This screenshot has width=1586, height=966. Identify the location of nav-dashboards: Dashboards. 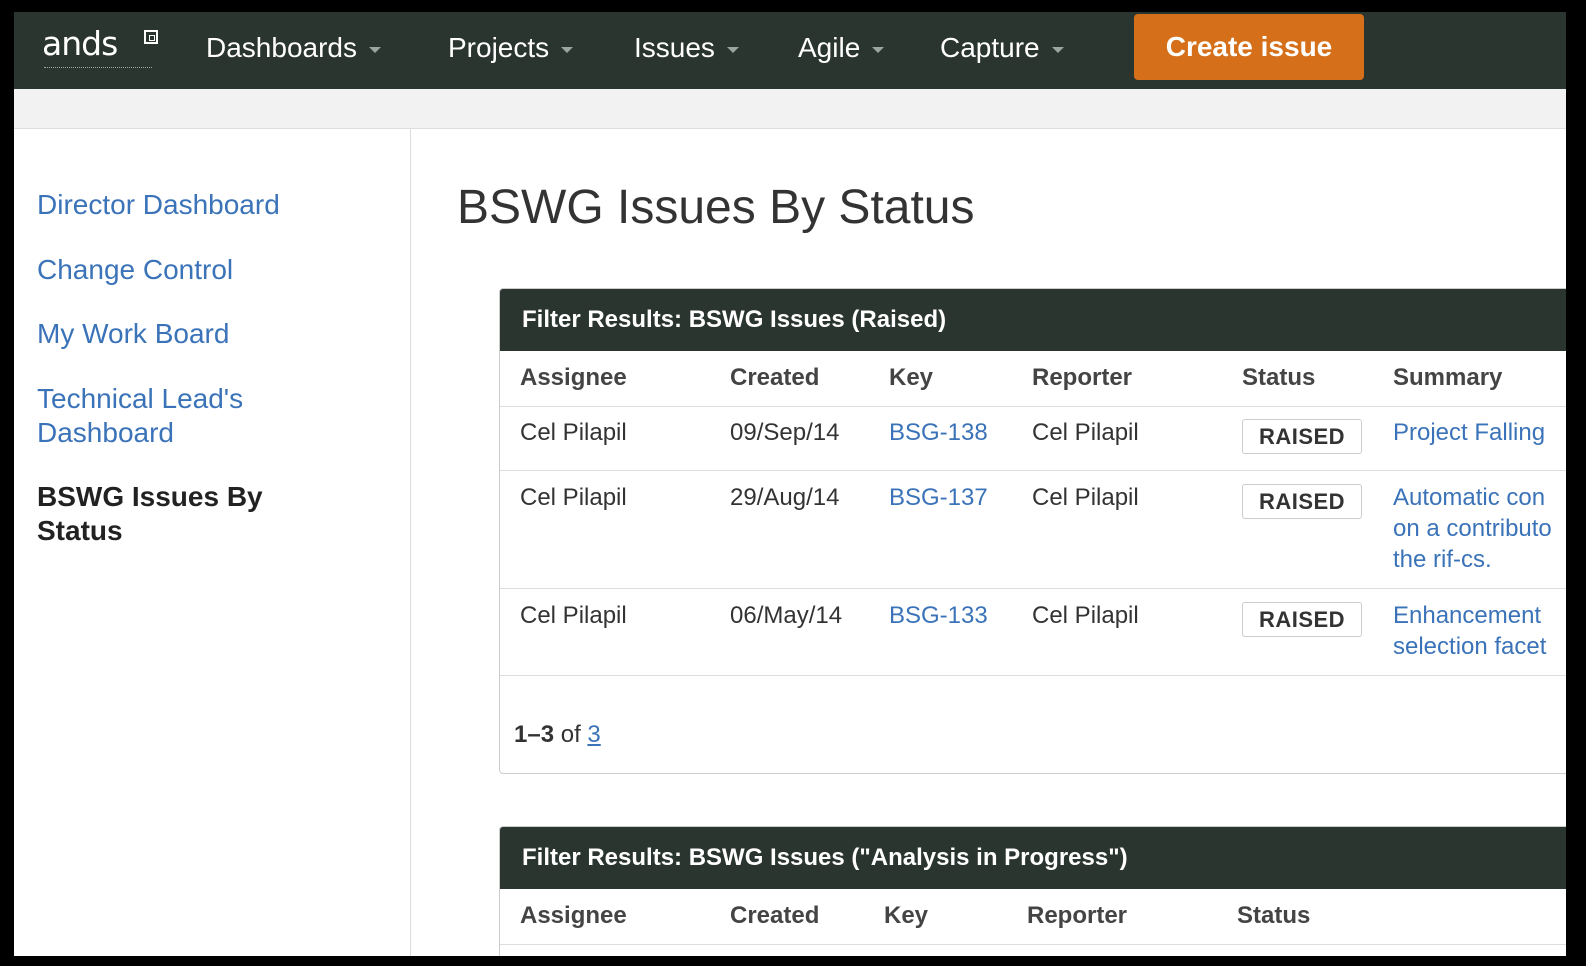
(293, 48).